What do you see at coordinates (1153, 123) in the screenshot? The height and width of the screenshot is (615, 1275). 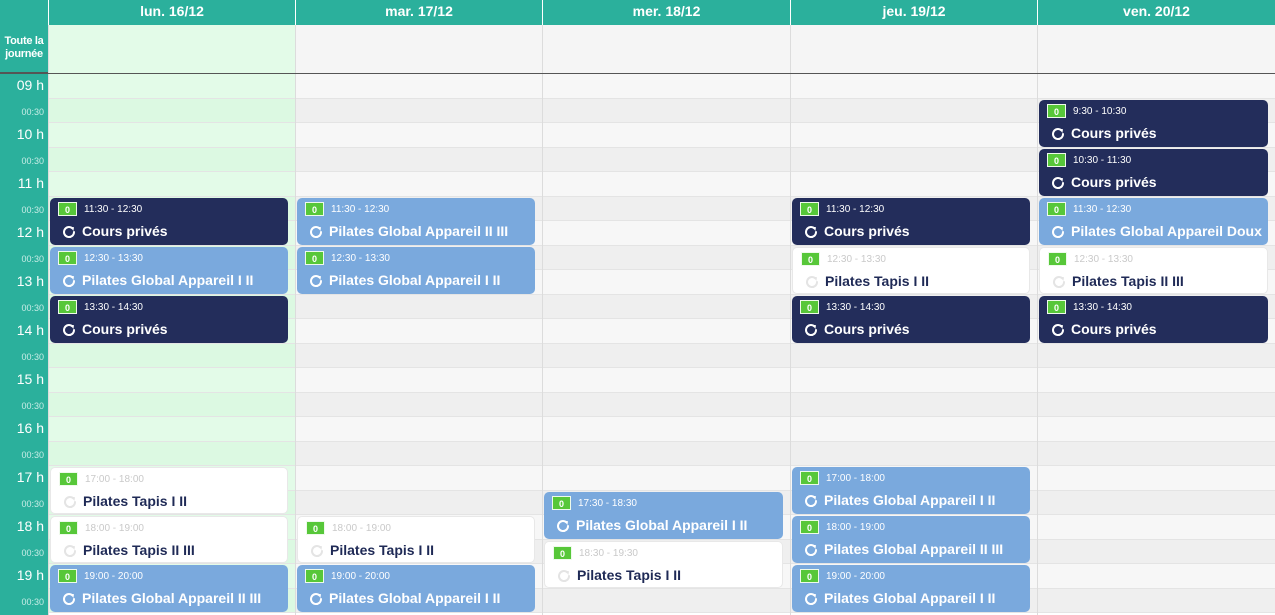 I see `calendar-event: 0 9:30 - 10:30 Cours privés` at bounding box center [1153, 123].